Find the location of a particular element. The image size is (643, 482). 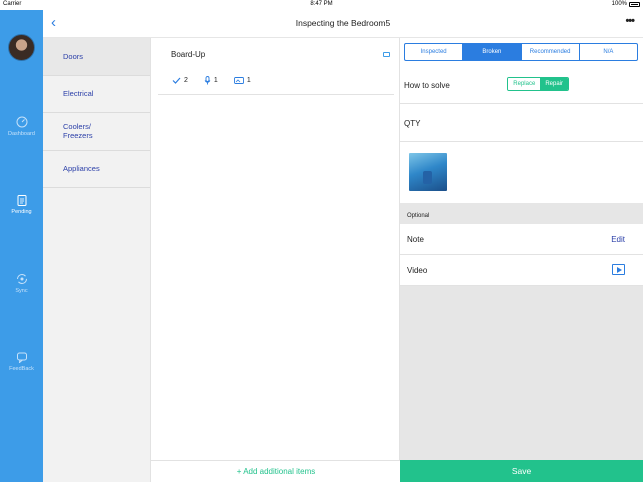

solve-method-toggle: Replace Repair is located at coordinates (538, 84).